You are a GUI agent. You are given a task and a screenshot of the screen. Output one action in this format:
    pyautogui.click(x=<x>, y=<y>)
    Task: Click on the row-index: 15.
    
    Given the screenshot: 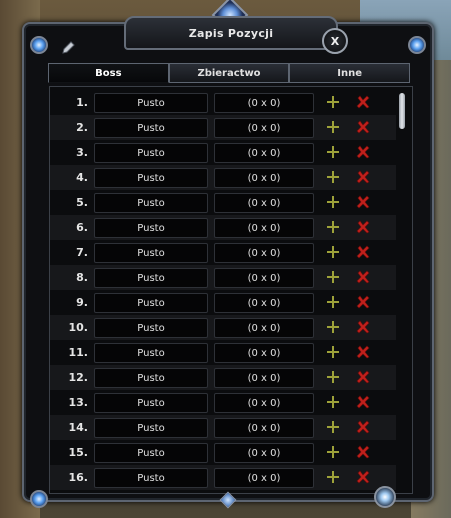 What is the action you would take?
    pyautogui.click(x=78, y=452)
    